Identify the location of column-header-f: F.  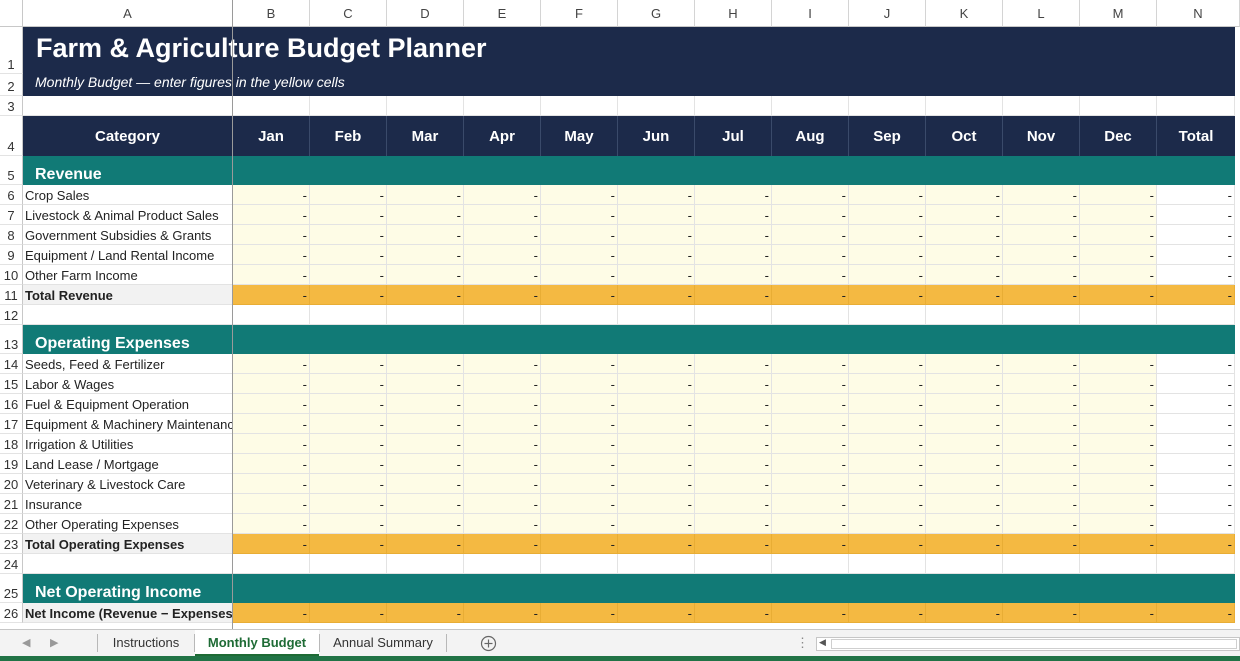
(579, 13).